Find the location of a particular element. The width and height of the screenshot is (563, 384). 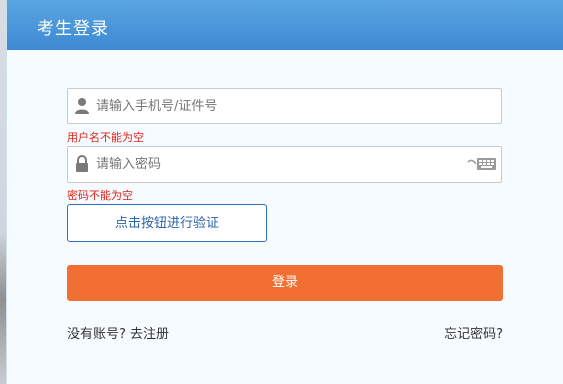

username-field is located at coordinates (284, 106).